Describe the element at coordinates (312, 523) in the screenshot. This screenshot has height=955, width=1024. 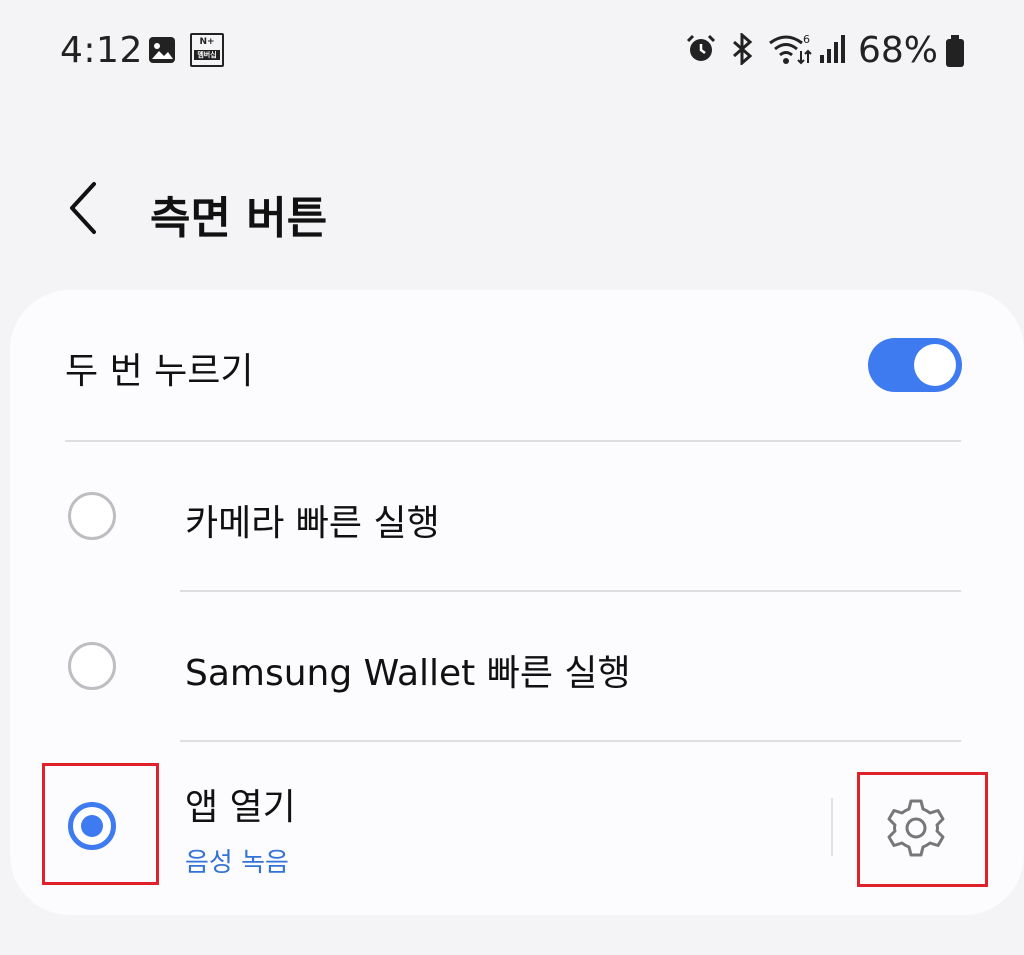
I see `option-label: 카메라 빠른 실행` at that location.